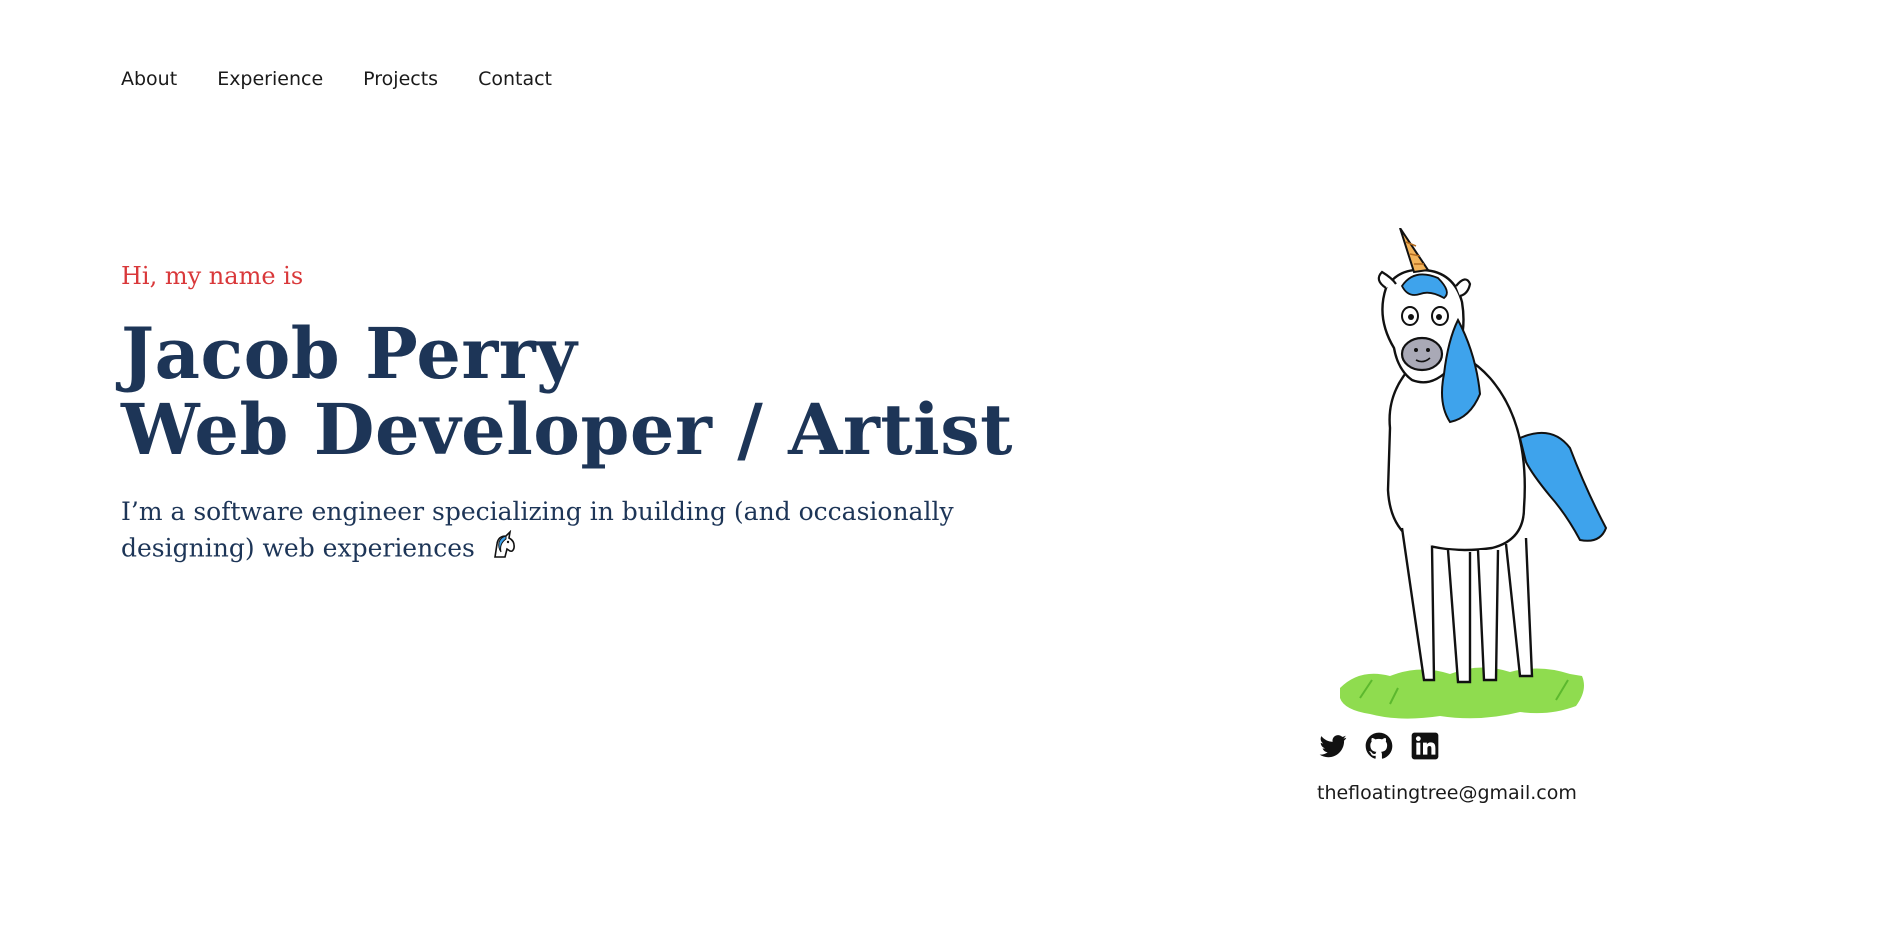 The width and height of the screenshot is (1882, 950). Describe the element at coordinates (270, 79) in the screenshot. I see `nav-experience: Experience` at that location.